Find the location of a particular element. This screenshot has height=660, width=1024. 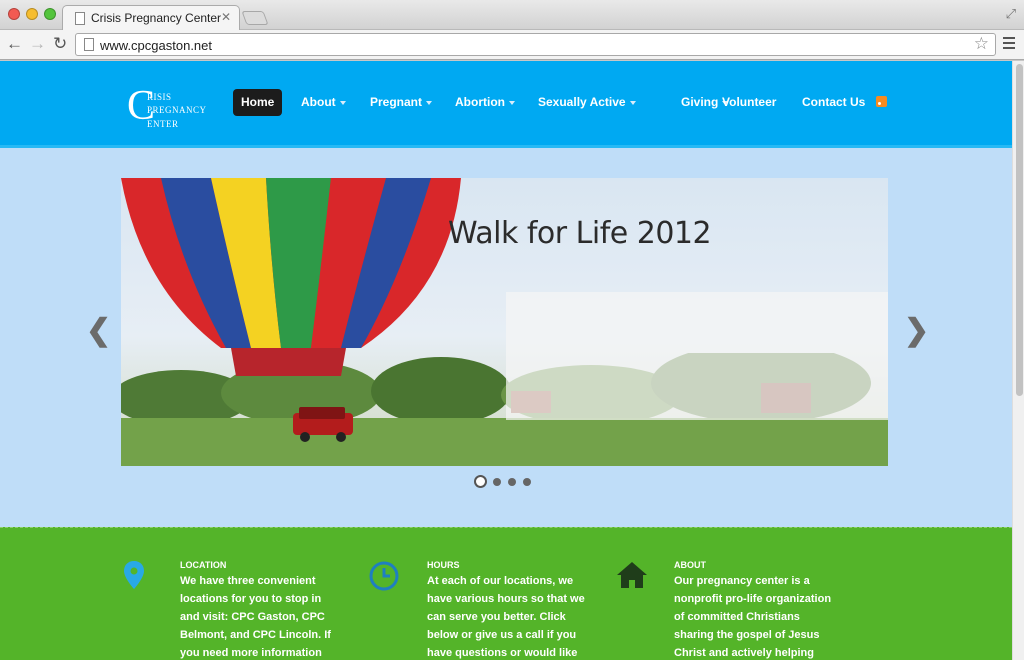

slide-photo-grass is located at coordinates (504, 442).